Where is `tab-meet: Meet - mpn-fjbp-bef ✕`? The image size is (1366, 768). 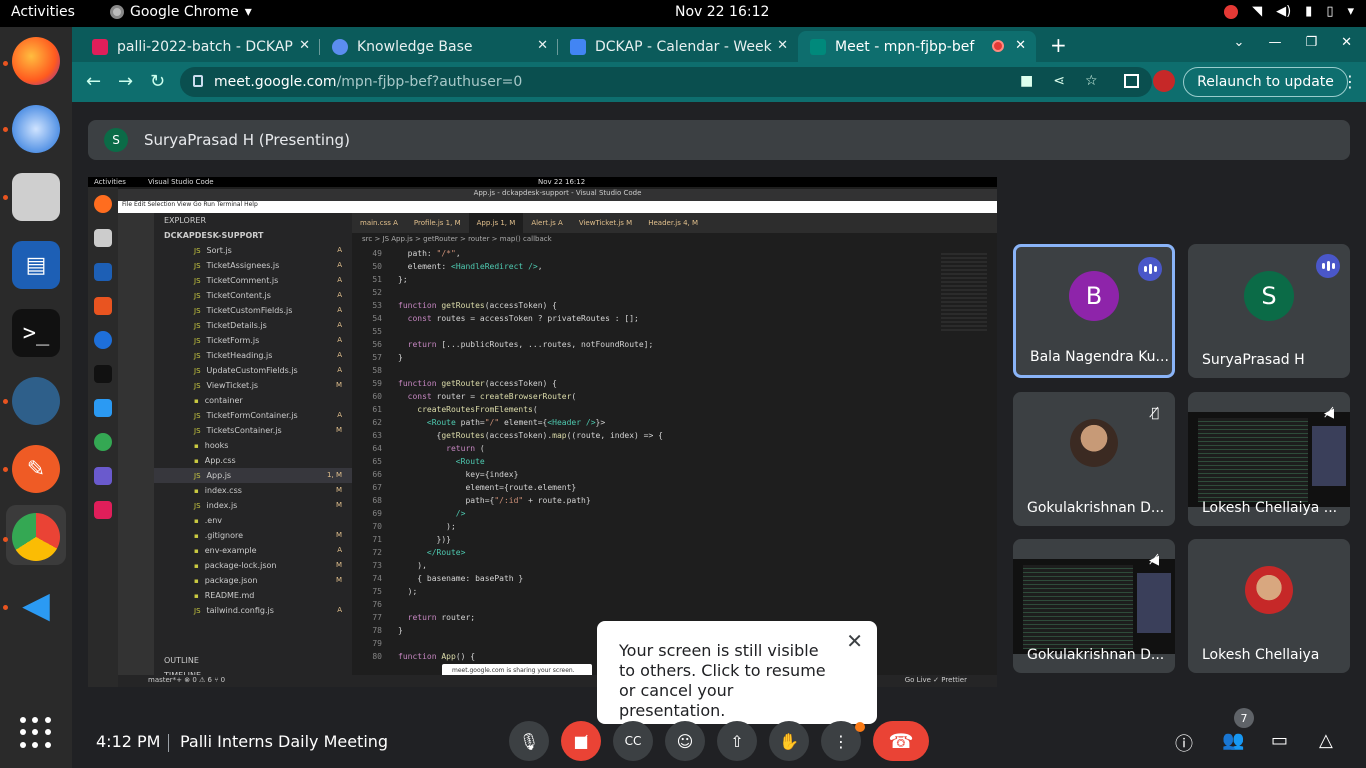
tab-meet: Meet - mpn-fjbp-bef ✕ is located at coordinates (917, 46).